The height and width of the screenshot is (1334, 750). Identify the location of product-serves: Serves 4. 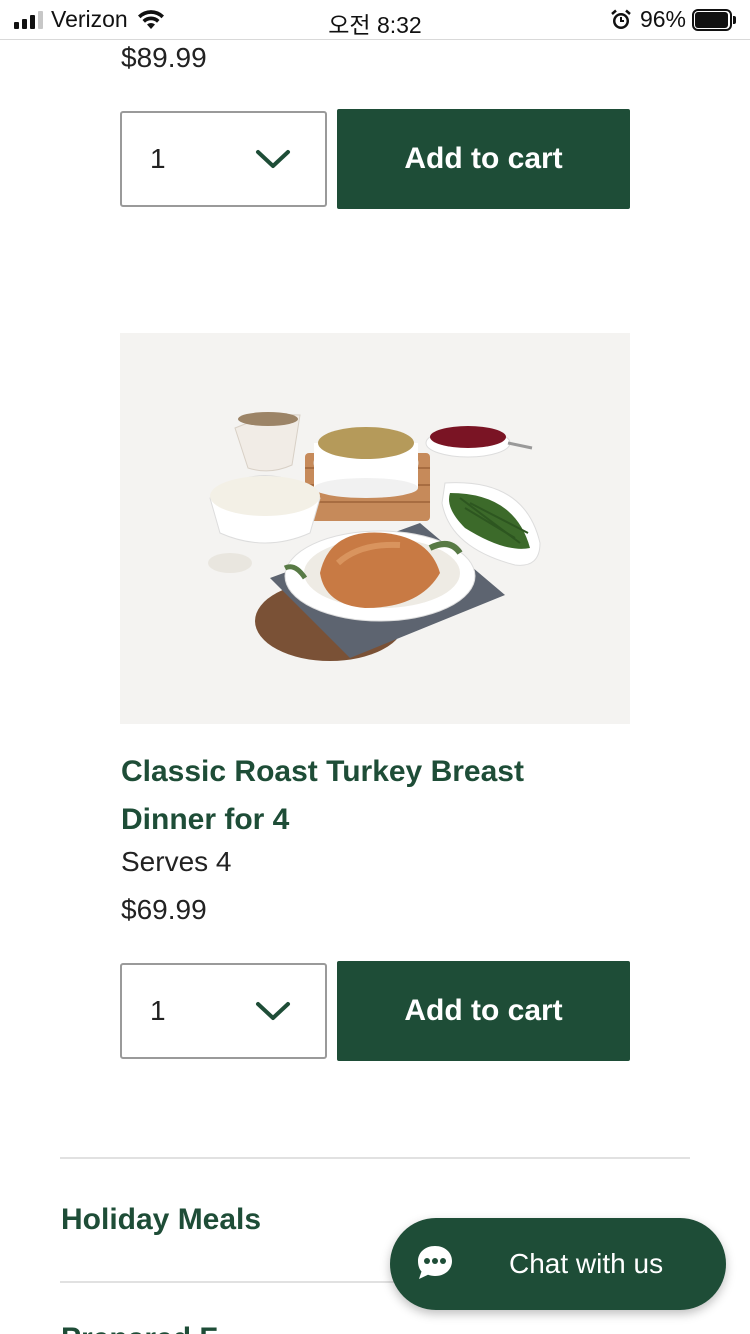
(176, 861).